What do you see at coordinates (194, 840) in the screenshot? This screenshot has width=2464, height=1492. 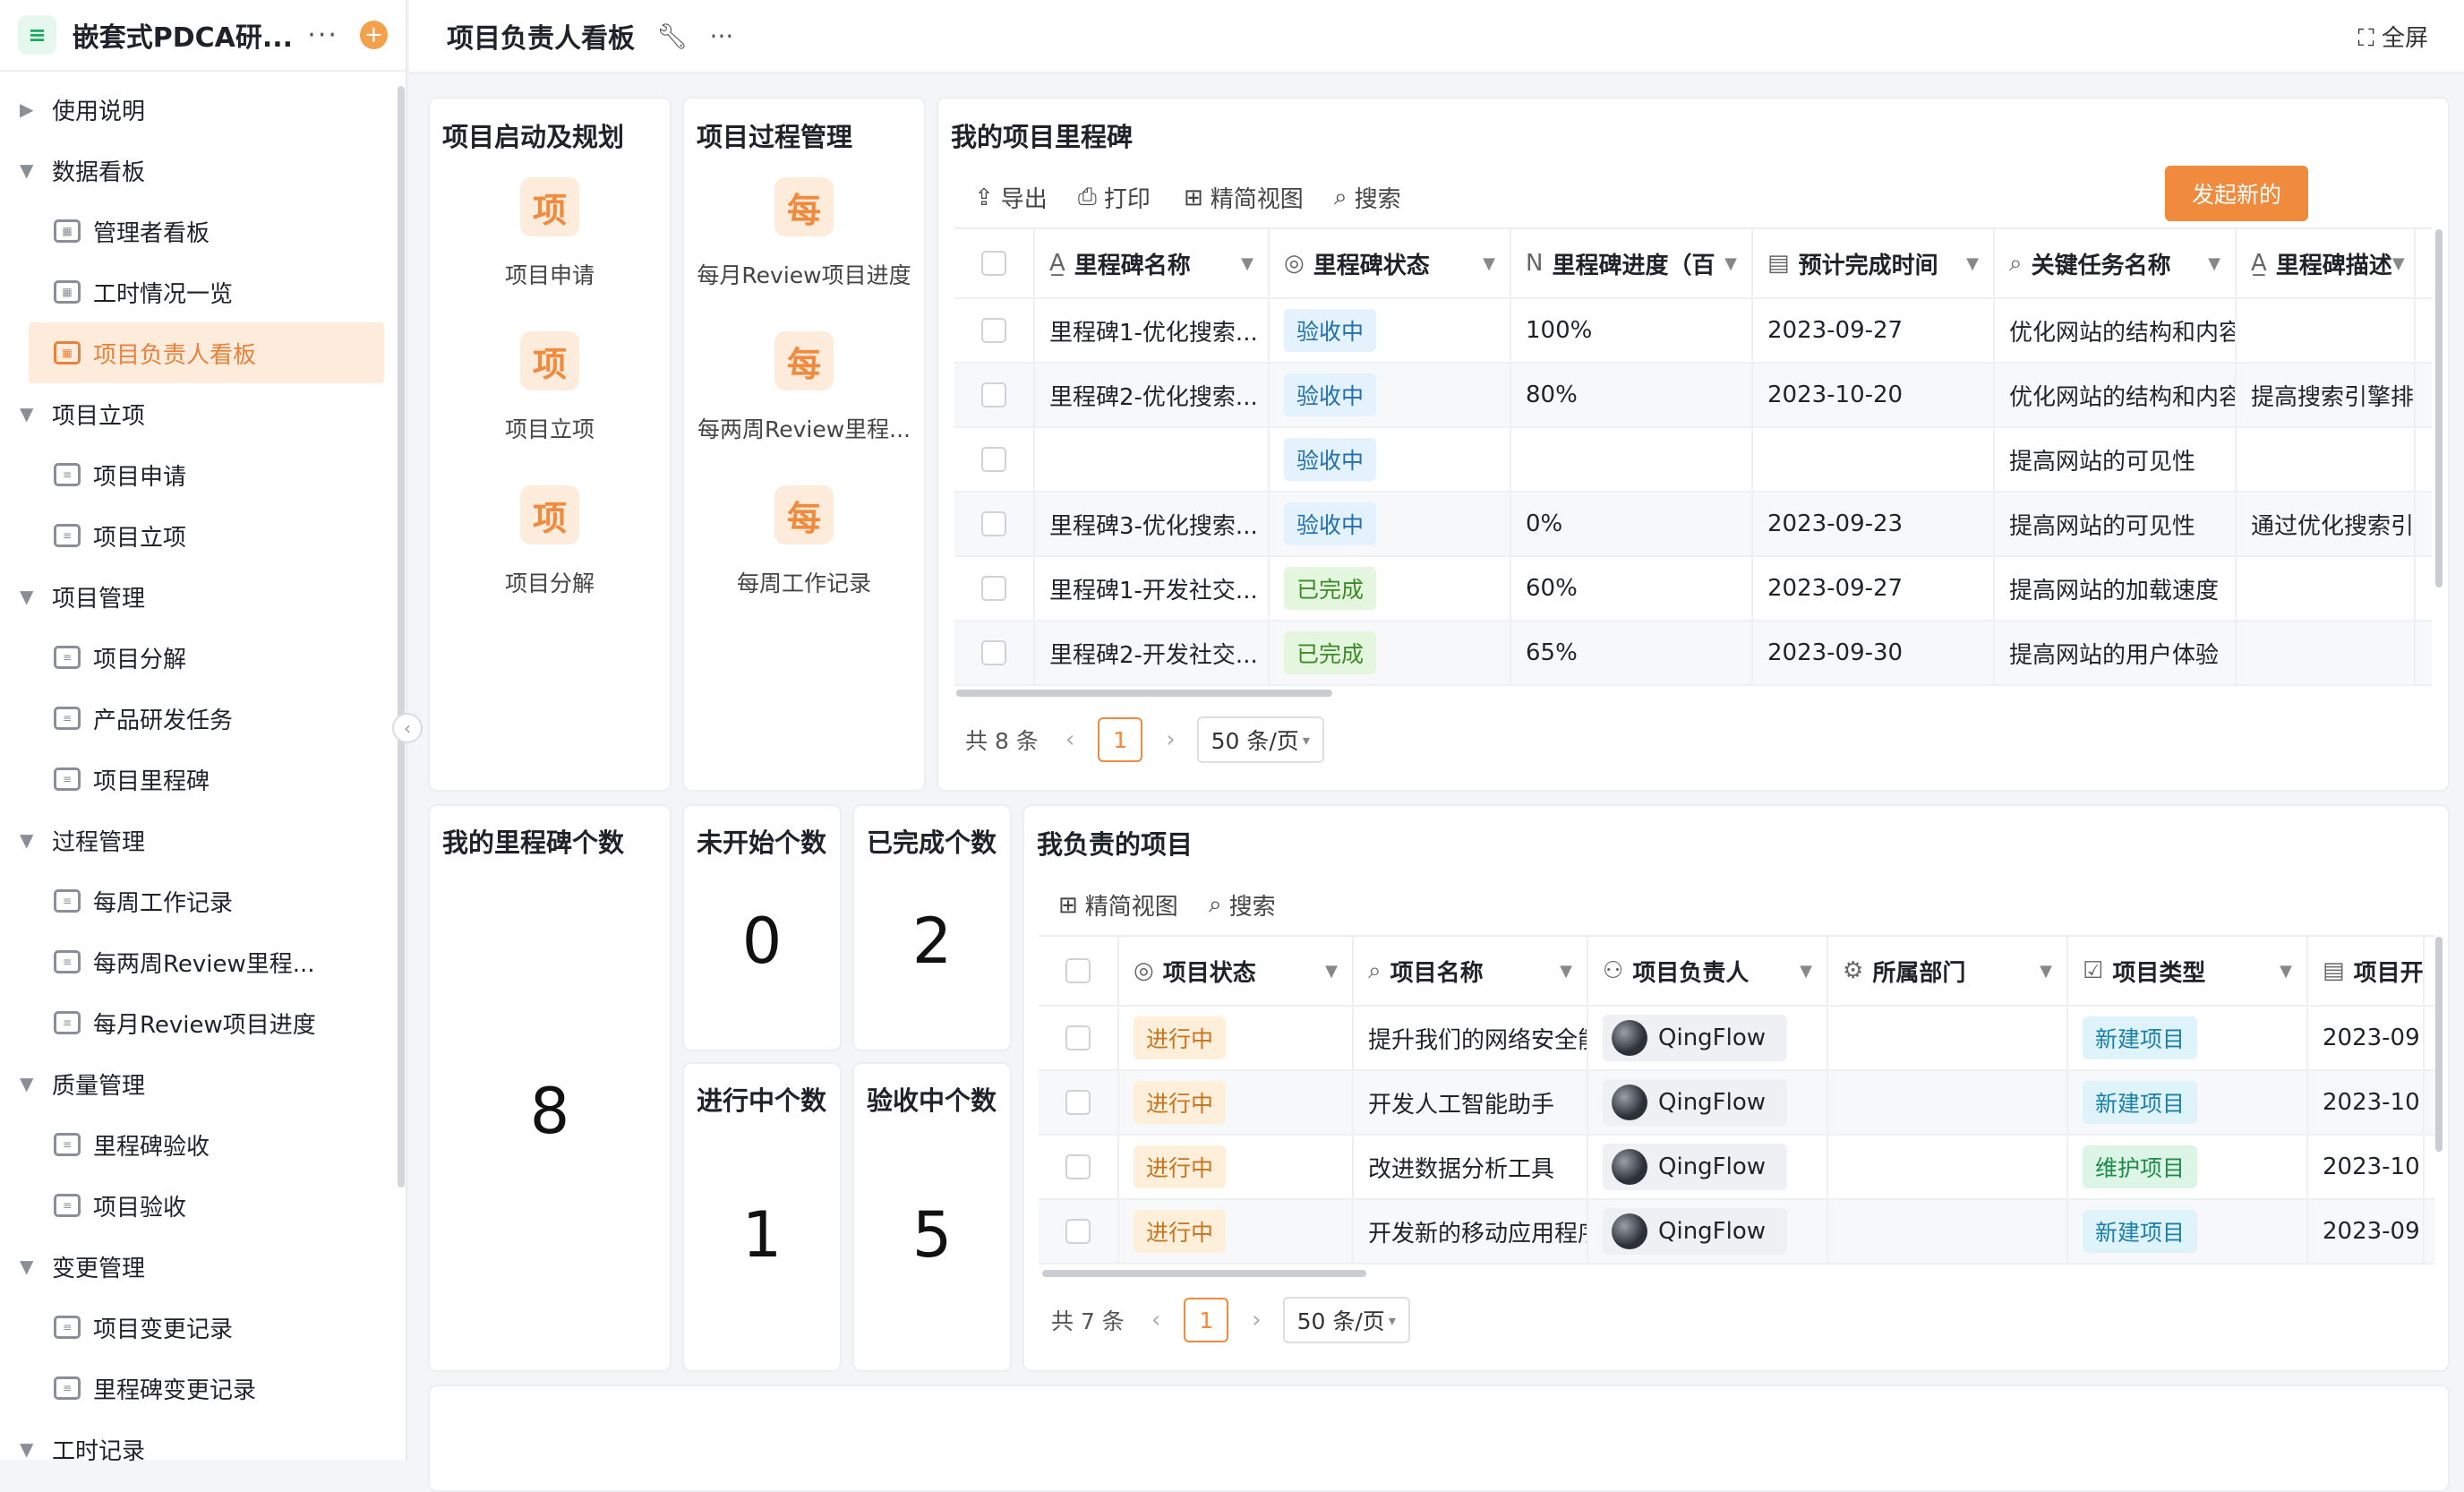 I see `sidebar-group: ▼ 过程管理` at bounding box center [194, 840].